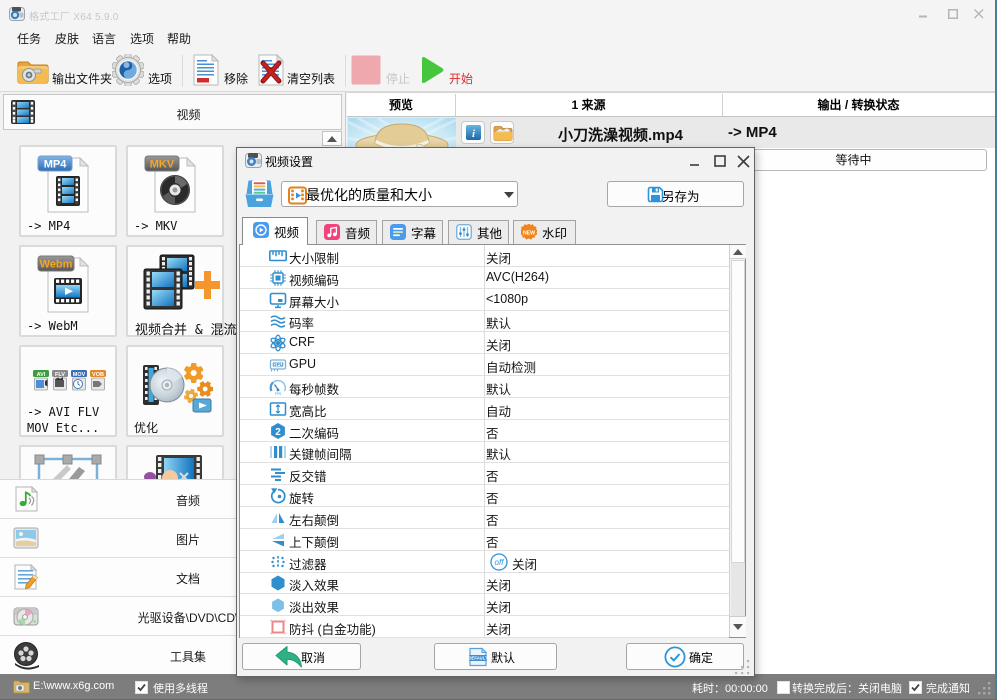 The height and width of the screenshot is (700, 997). Describe the element at coordinates (743, 161) in the screenshot. I see `dialog-close-icon` at that location.